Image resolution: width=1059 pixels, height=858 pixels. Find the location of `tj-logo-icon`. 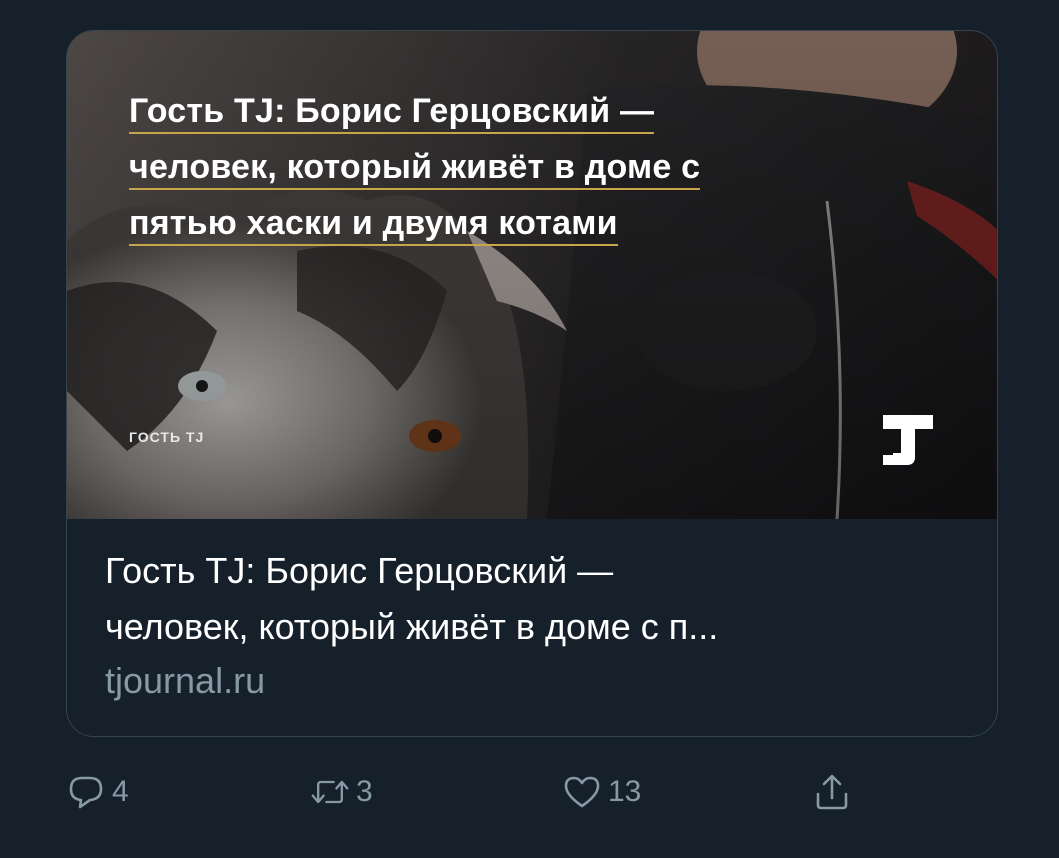

tj-logo-icon is located at coordinates (908, 440).